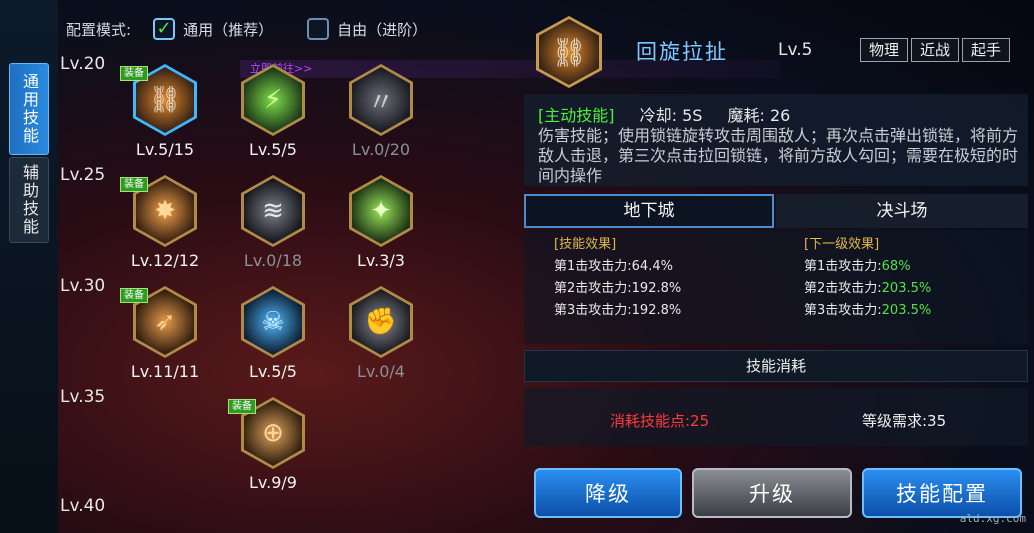  Describe the element at coordinates (83, 506) in the screenshot. I see `level-marker: Lv.40` at that location.